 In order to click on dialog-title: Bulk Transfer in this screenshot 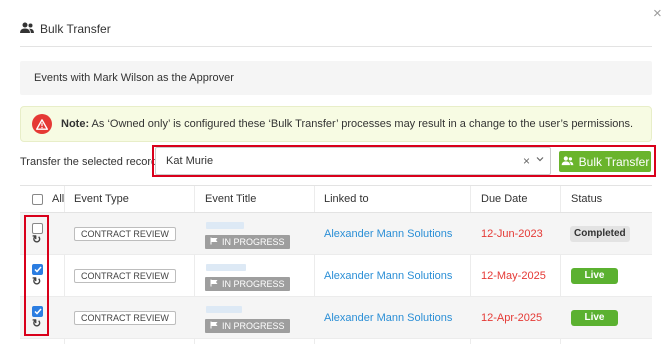, I will do `click(75, 29)`.